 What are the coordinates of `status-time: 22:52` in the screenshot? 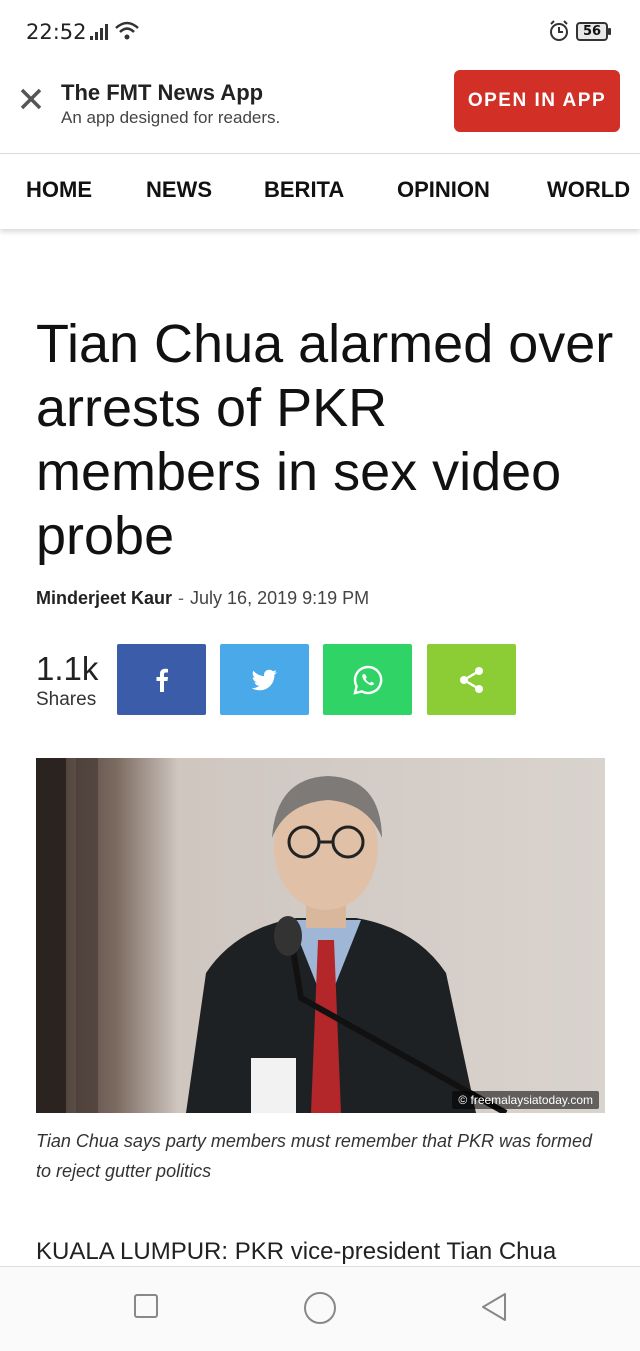 It's located at (56, 32).